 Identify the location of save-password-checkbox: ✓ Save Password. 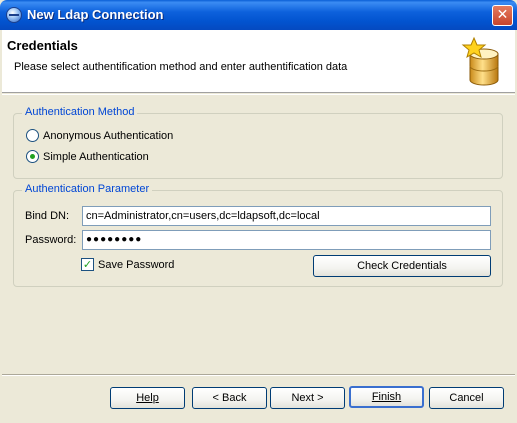
(127, 264).